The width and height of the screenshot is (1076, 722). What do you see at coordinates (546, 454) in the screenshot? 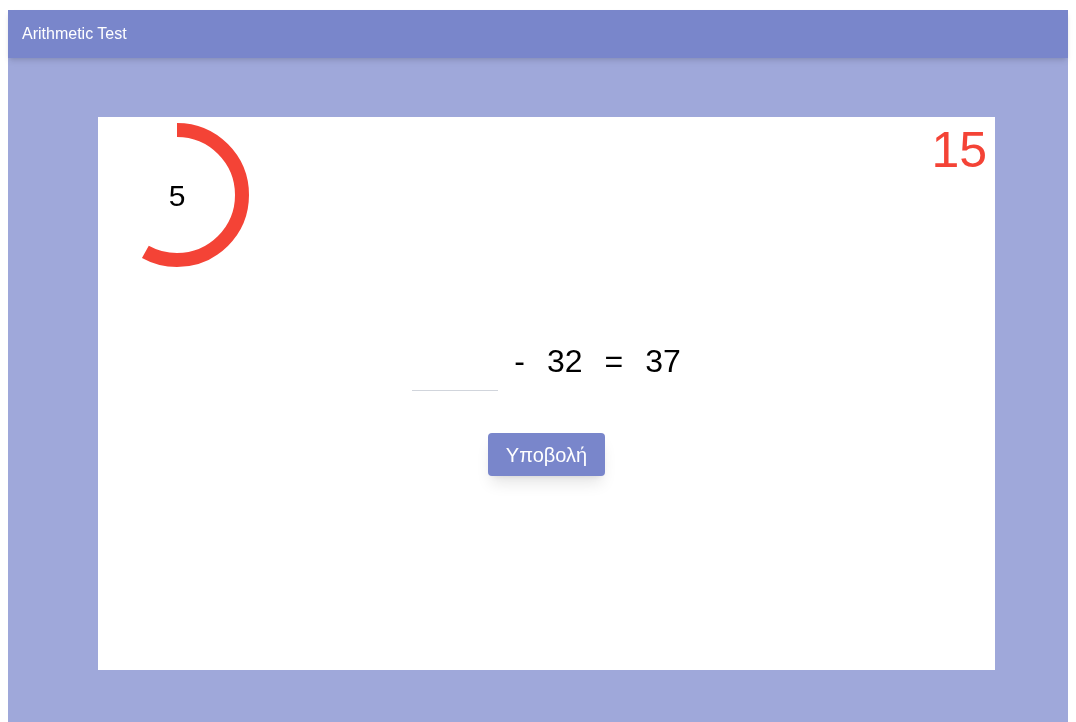
I see `submit-button: Υποβολή` at bounding box center [546, 454].